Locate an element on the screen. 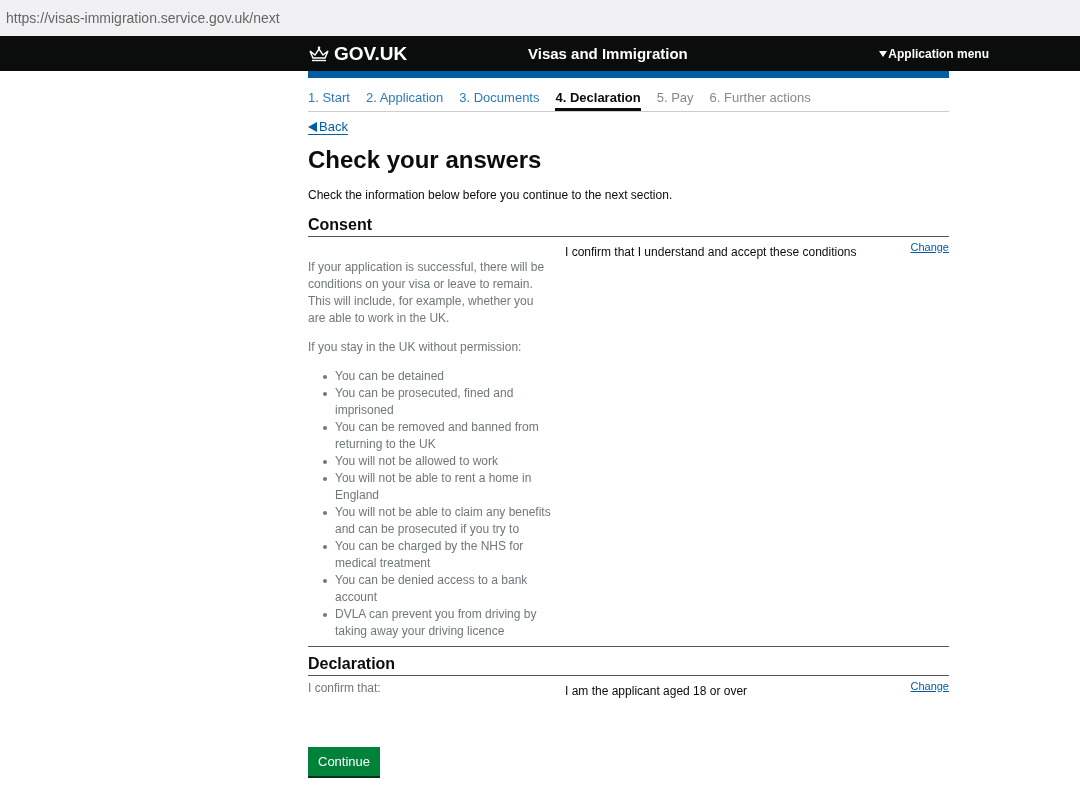 Image resolution: width=1080 pixels, height=788 pixels. list-item: You can be removed and banned from returning to the UK is located at coordinates (437, 435).